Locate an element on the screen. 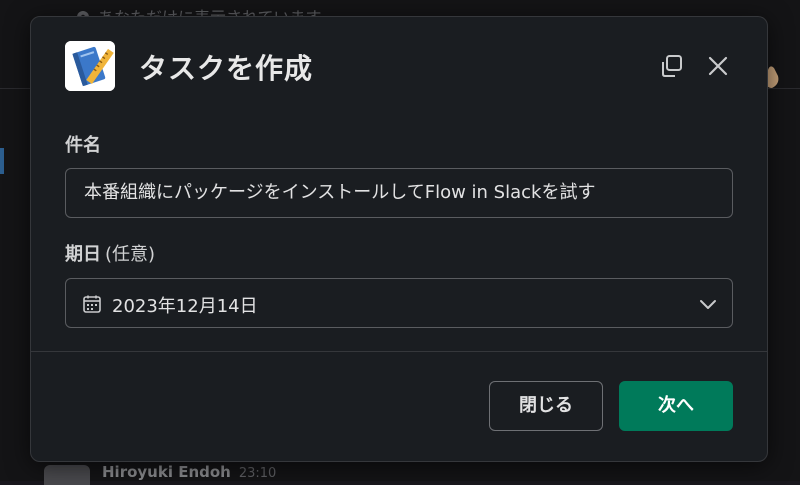 The height and width of the screenshot is (485, 800). modal-title: タスクを作成 is located at coordinates (226, 68).